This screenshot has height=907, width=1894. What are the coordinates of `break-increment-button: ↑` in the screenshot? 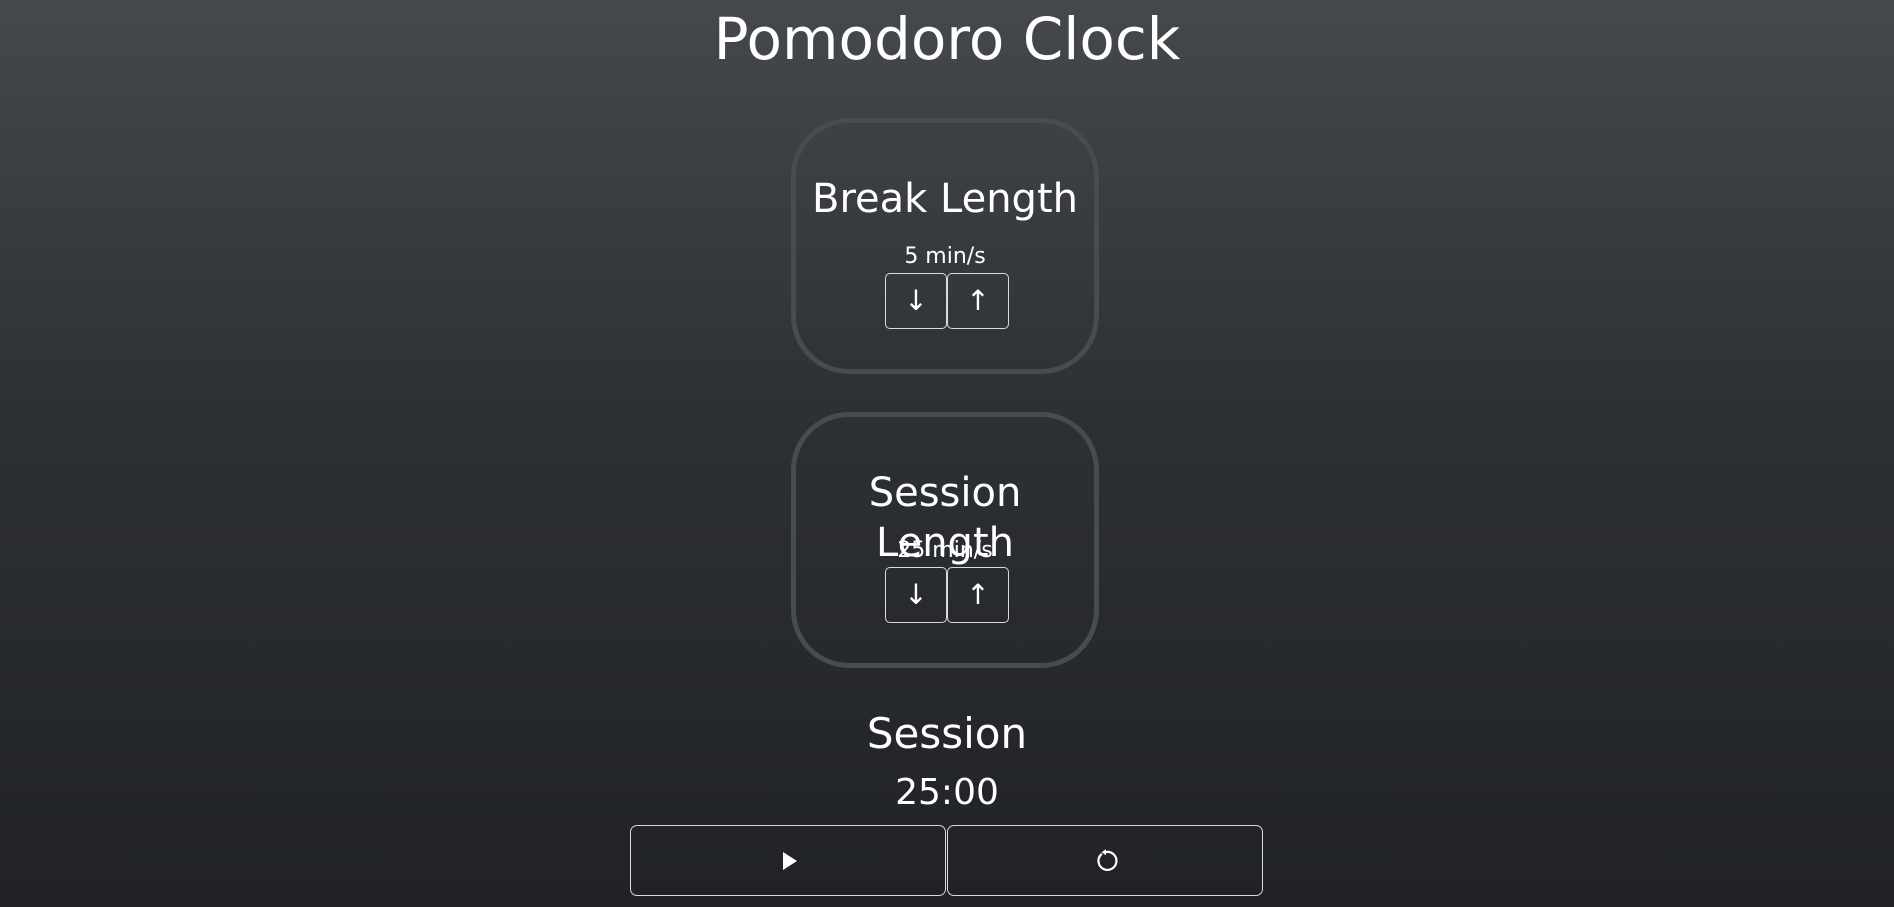 It's located at (978, 301).